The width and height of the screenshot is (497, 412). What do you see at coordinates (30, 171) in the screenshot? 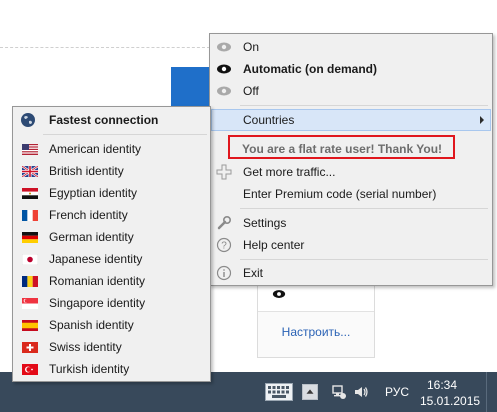
I see `gb-flag-icon` at bounding box center [30, 171].